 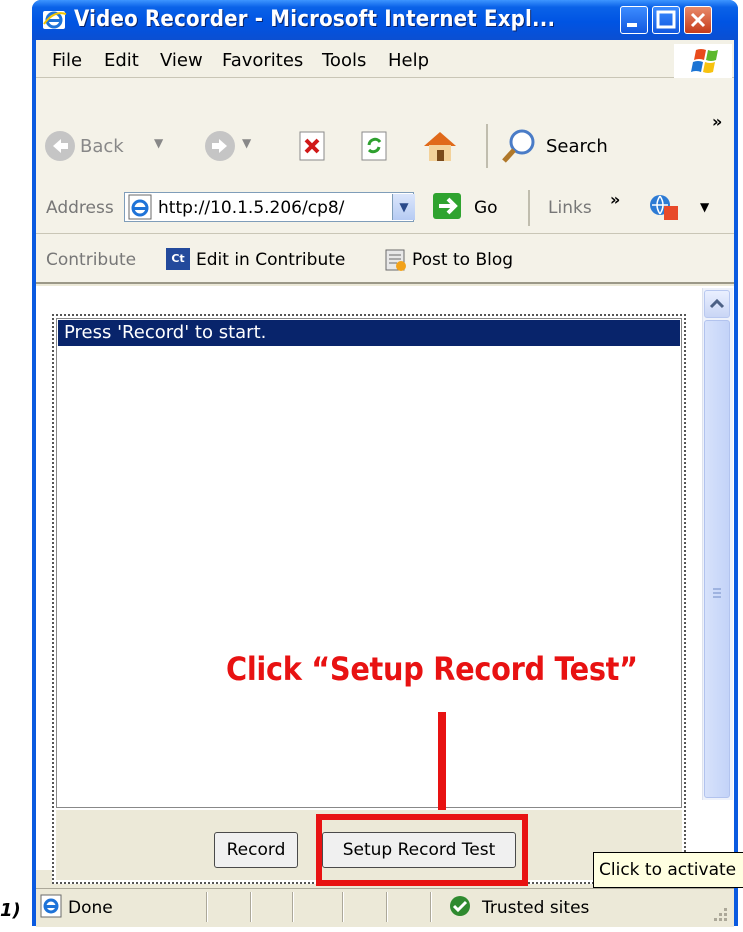 What do you see at coordinates (440, 146) in the screenshot?
I see `home-icon` at bounding box center [440, 146].